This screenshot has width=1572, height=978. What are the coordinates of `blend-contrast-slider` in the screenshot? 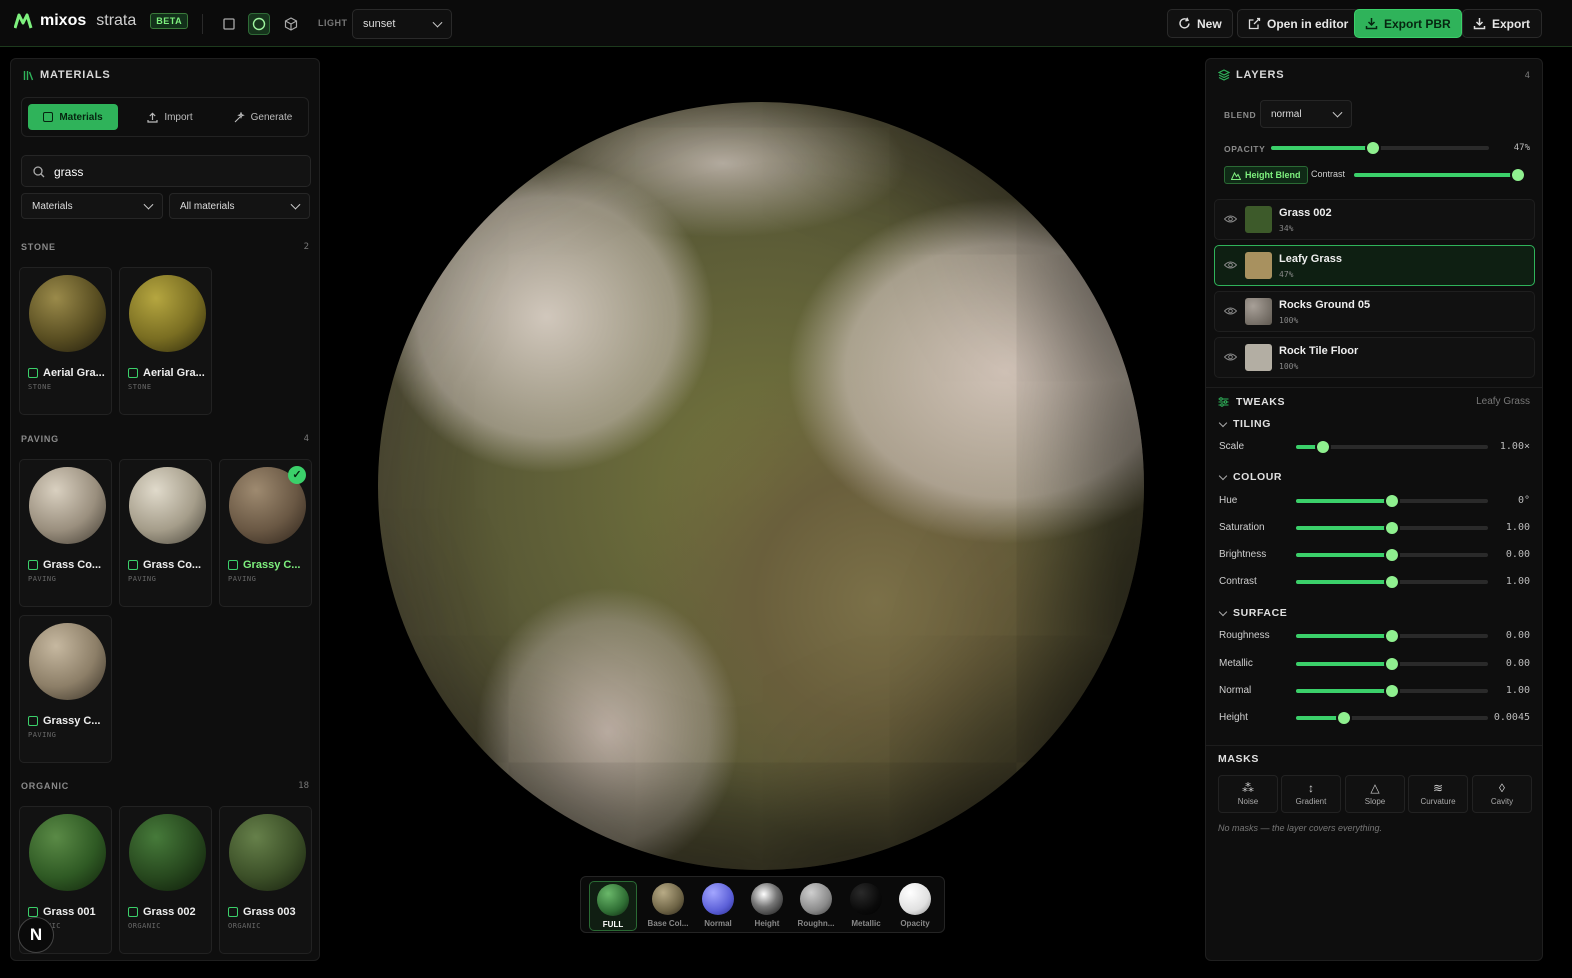 It's located at (1439, 175).